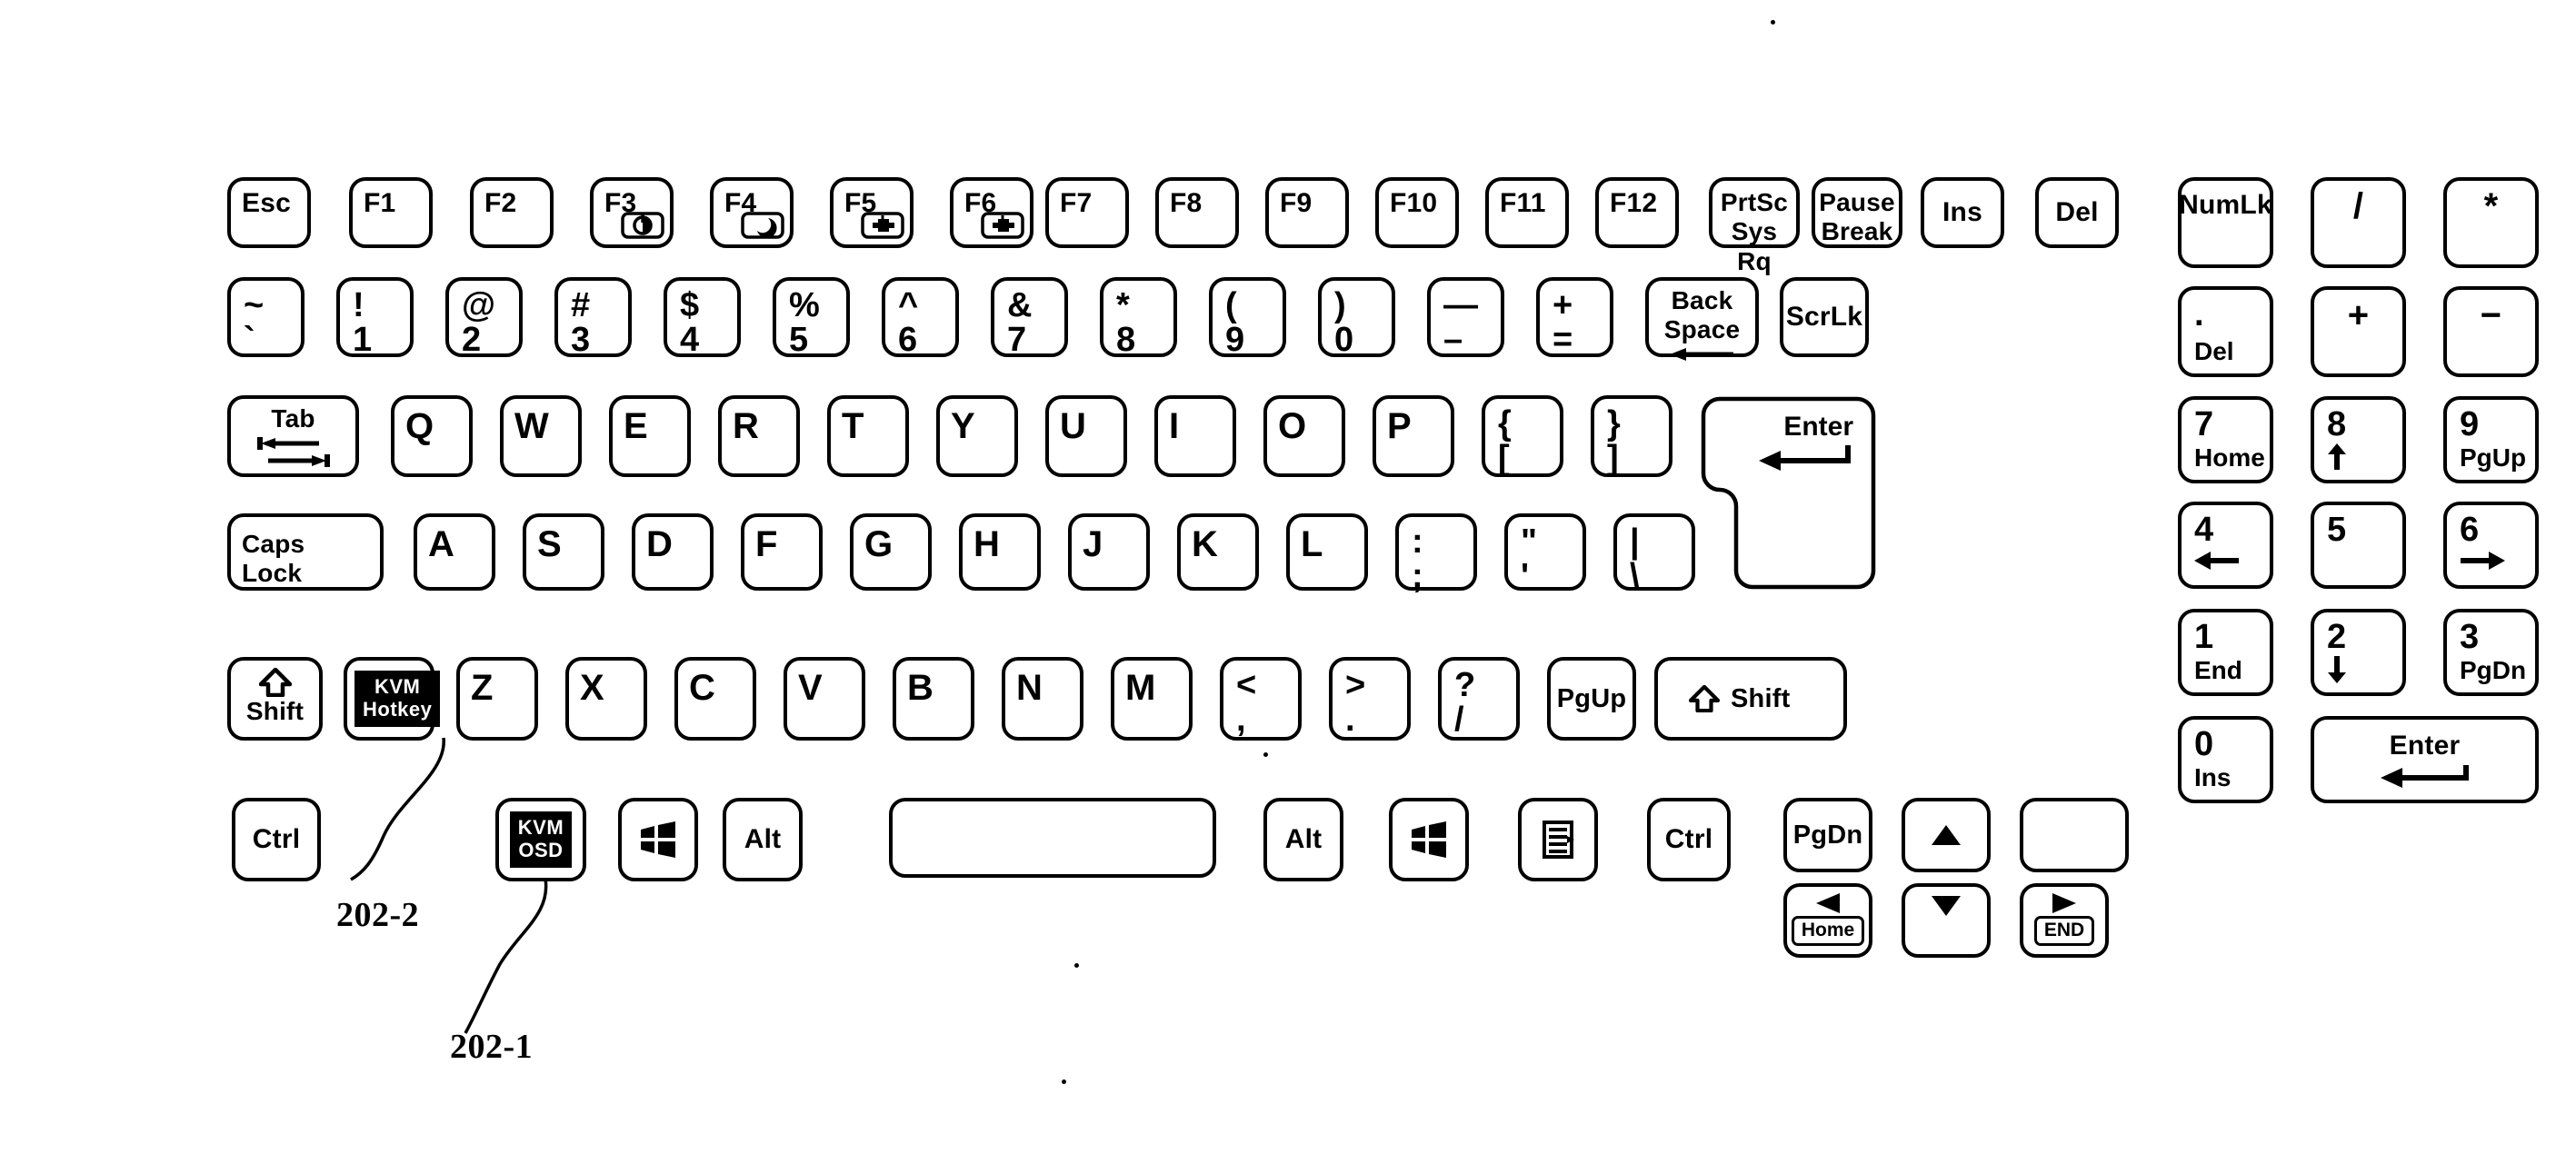  I want to click on key-menu, so click(1558, 839).